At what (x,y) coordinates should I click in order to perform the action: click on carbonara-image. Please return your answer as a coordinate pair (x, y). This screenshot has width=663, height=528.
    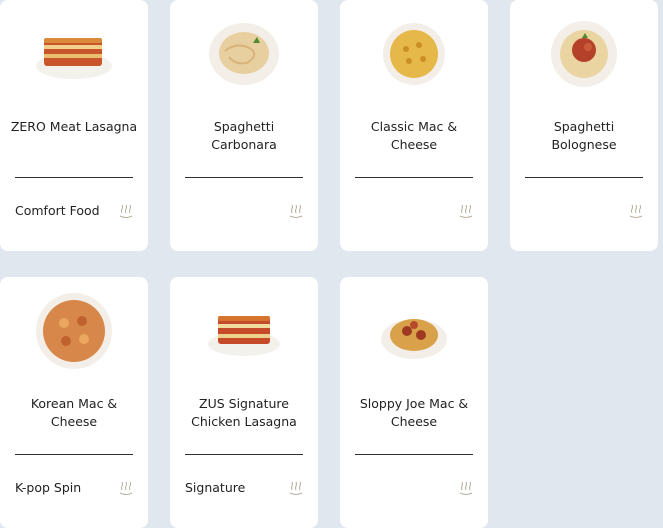
    Looking at the image, I should click on (244, 54).